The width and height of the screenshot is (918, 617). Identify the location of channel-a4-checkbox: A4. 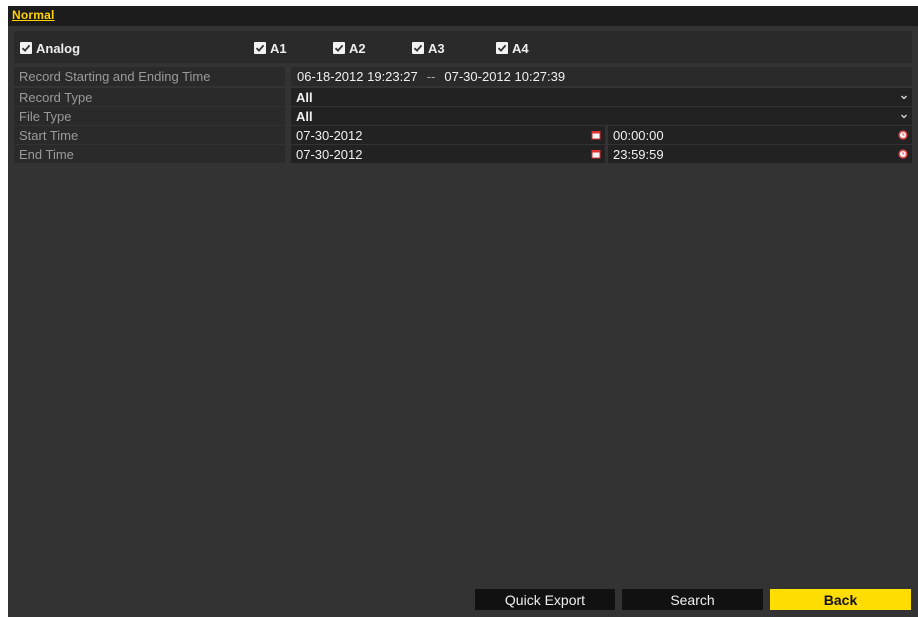
(512, 48).